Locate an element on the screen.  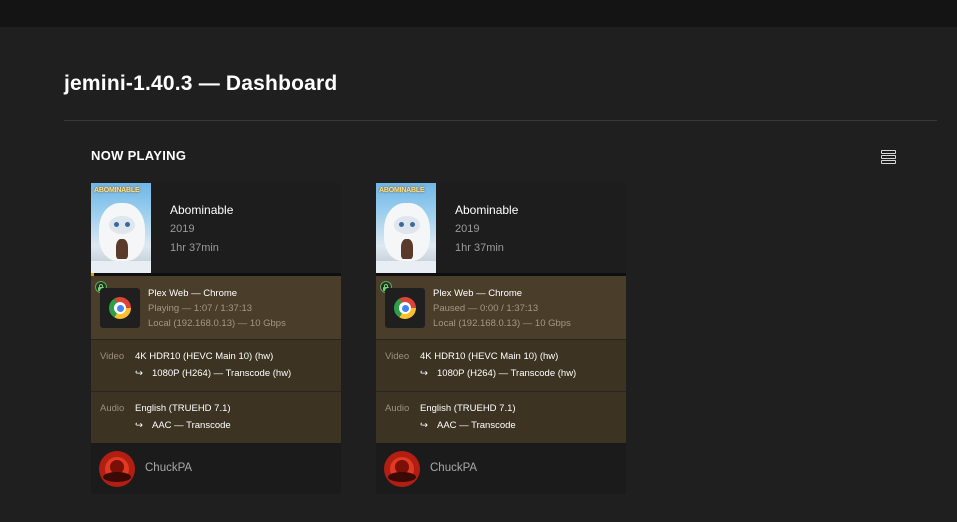
player-state: Paused — 0:00 / 1:37:13 is located at coordinates (486, 308).